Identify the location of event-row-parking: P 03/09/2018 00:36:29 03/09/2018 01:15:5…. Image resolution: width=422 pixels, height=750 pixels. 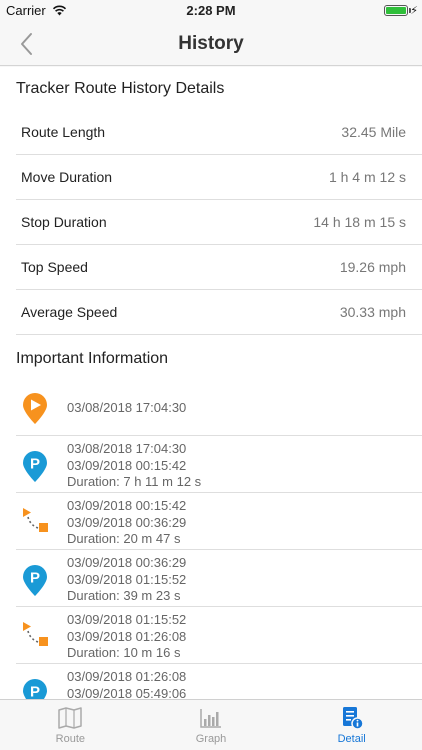
(219, 578).